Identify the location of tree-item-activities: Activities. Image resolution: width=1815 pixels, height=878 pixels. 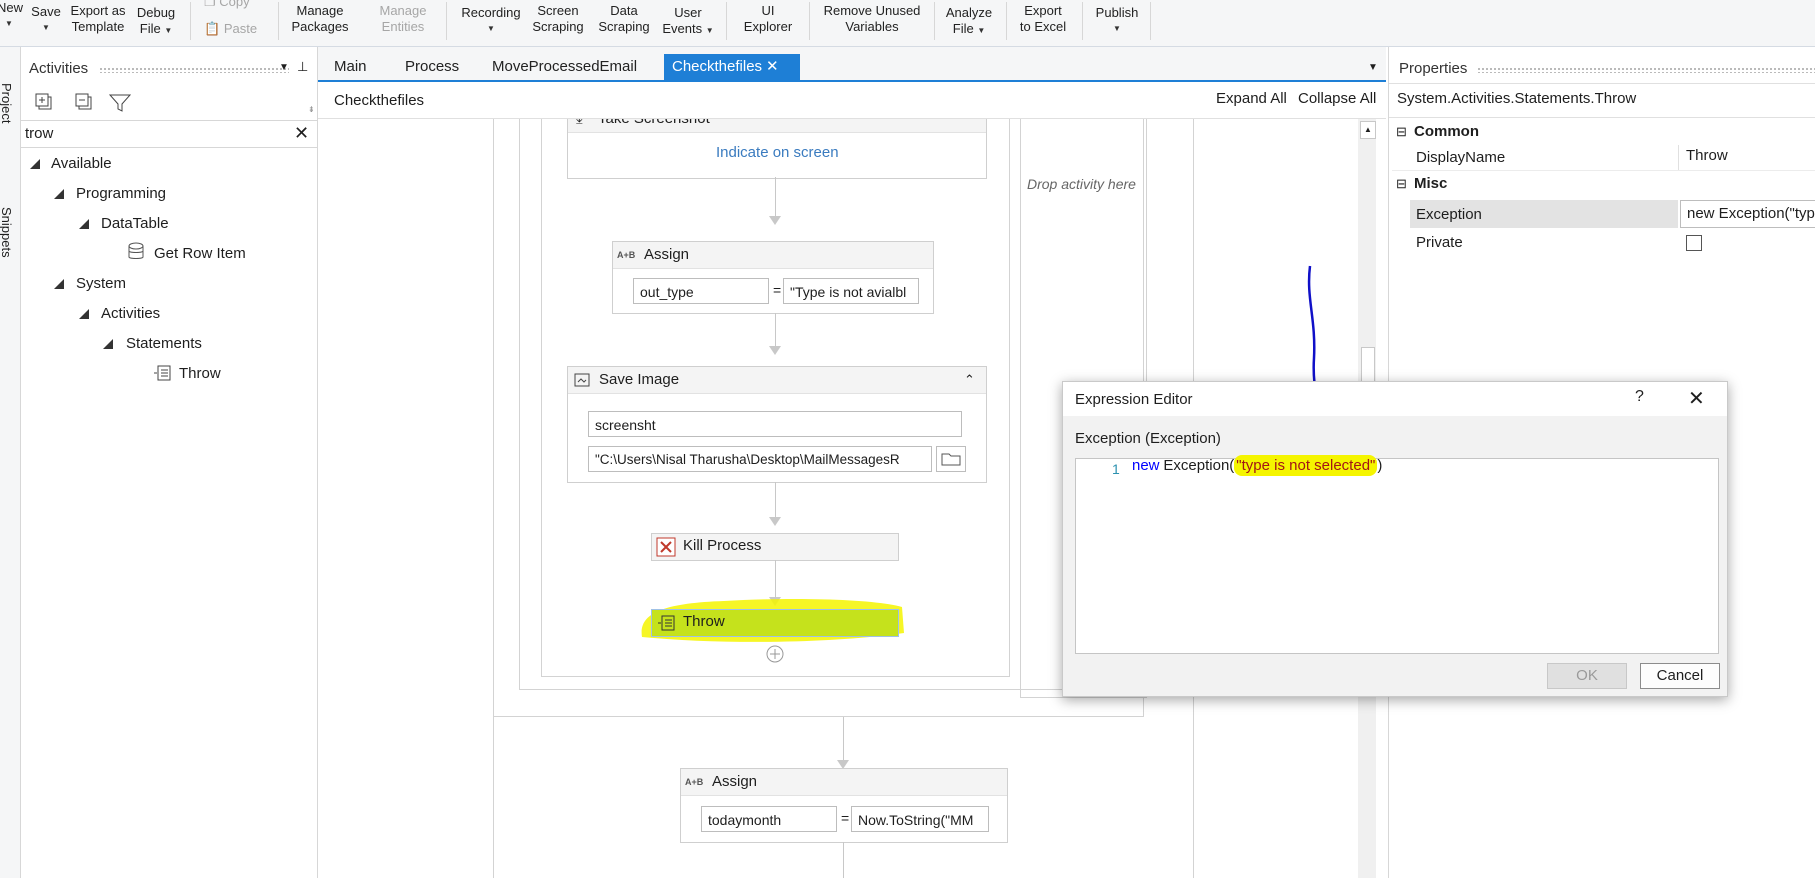
(130, 313).